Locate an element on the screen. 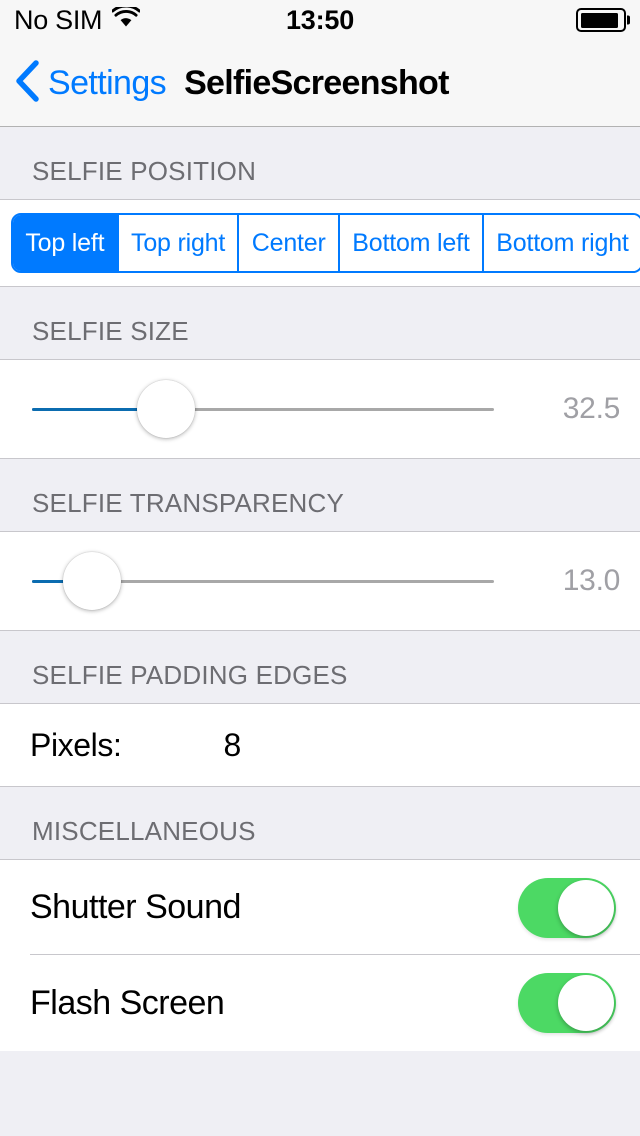 Image resolution: width=640 pixels, height=1136 pixels. selfie-transparency-slider is located at coordinates (263, 581).